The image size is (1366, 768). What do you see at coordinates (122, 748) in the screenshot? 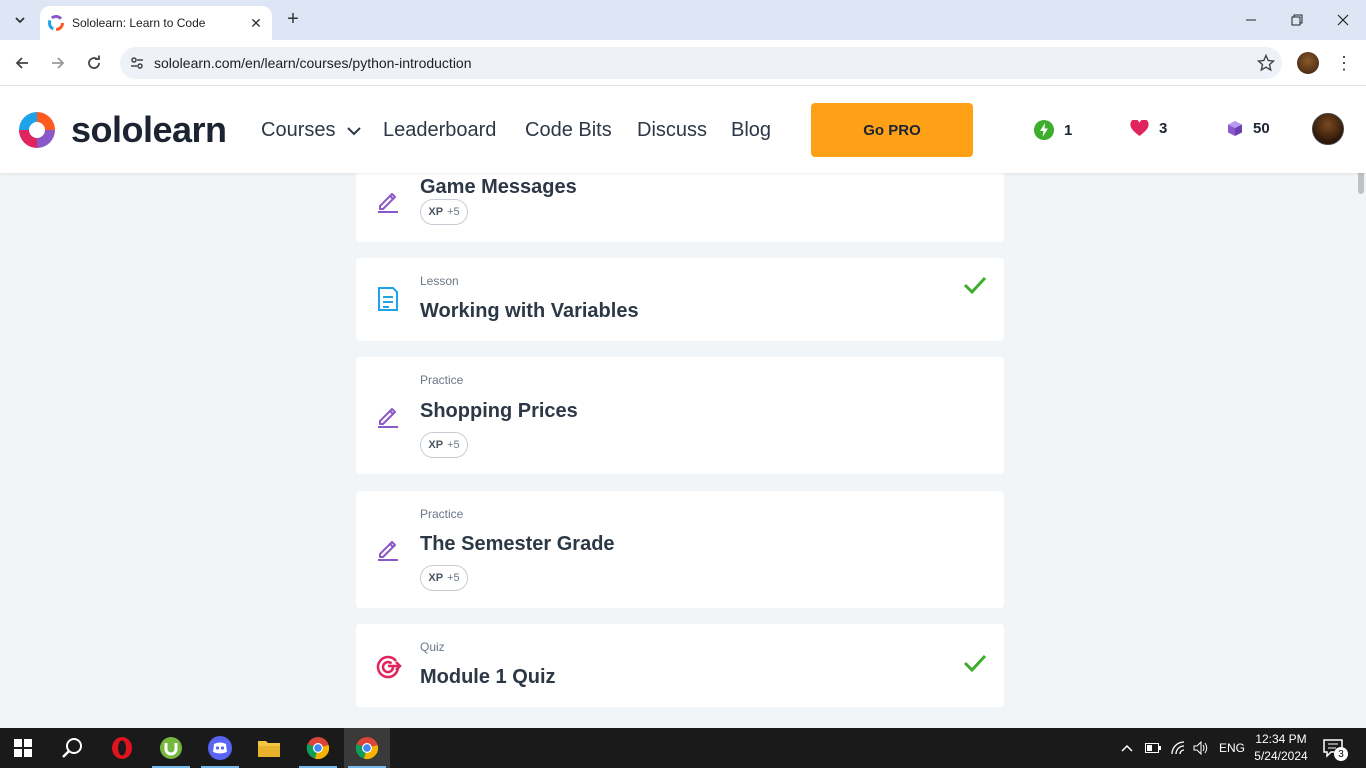
I see `taskbar-opera` at bounding box center [122, 748].